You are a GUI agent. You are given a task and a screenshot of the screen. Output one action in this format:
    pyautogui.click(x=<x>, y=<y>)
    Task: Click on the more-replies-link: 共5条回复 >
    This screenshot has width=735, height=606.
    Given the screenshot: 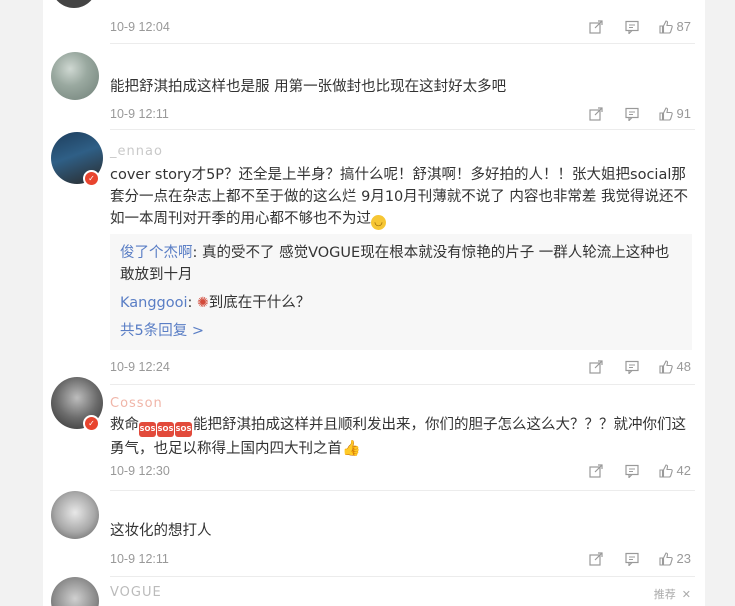 What is the action you would take?
    pyautogui.click(x=401, y=331)
    